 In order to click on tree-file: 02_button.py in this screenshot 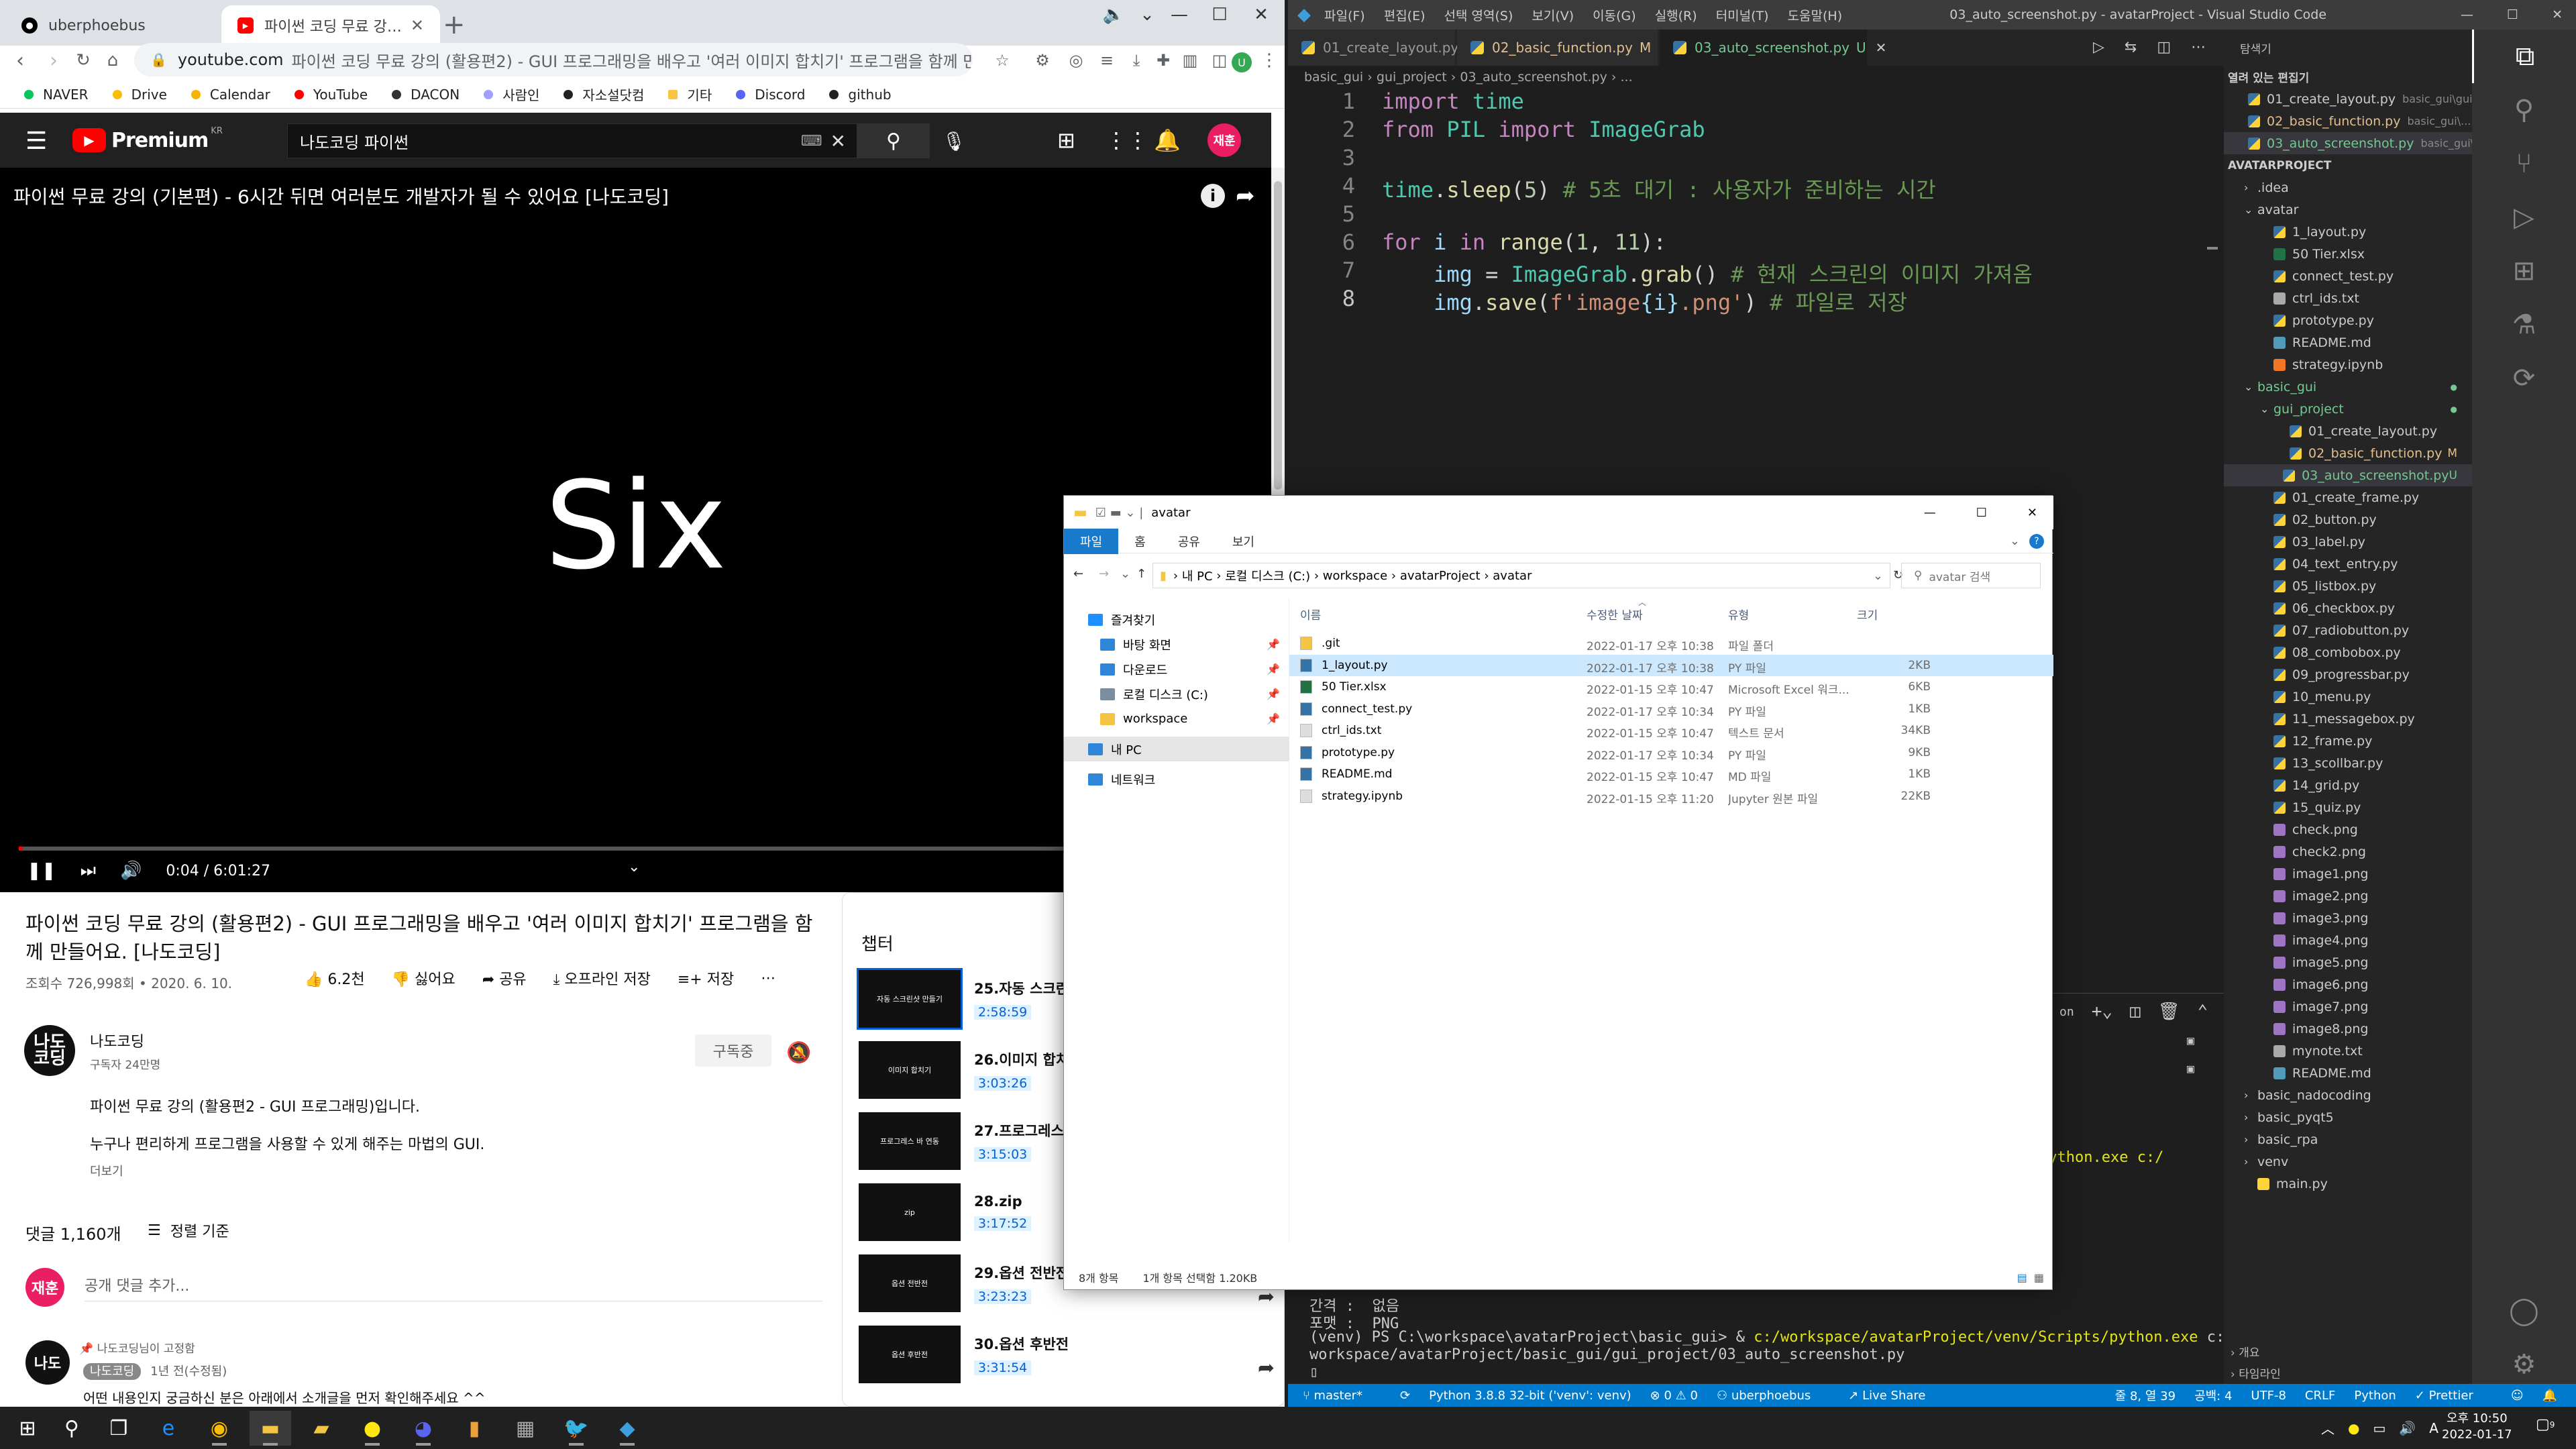, I will do `click(2348, 519)`.